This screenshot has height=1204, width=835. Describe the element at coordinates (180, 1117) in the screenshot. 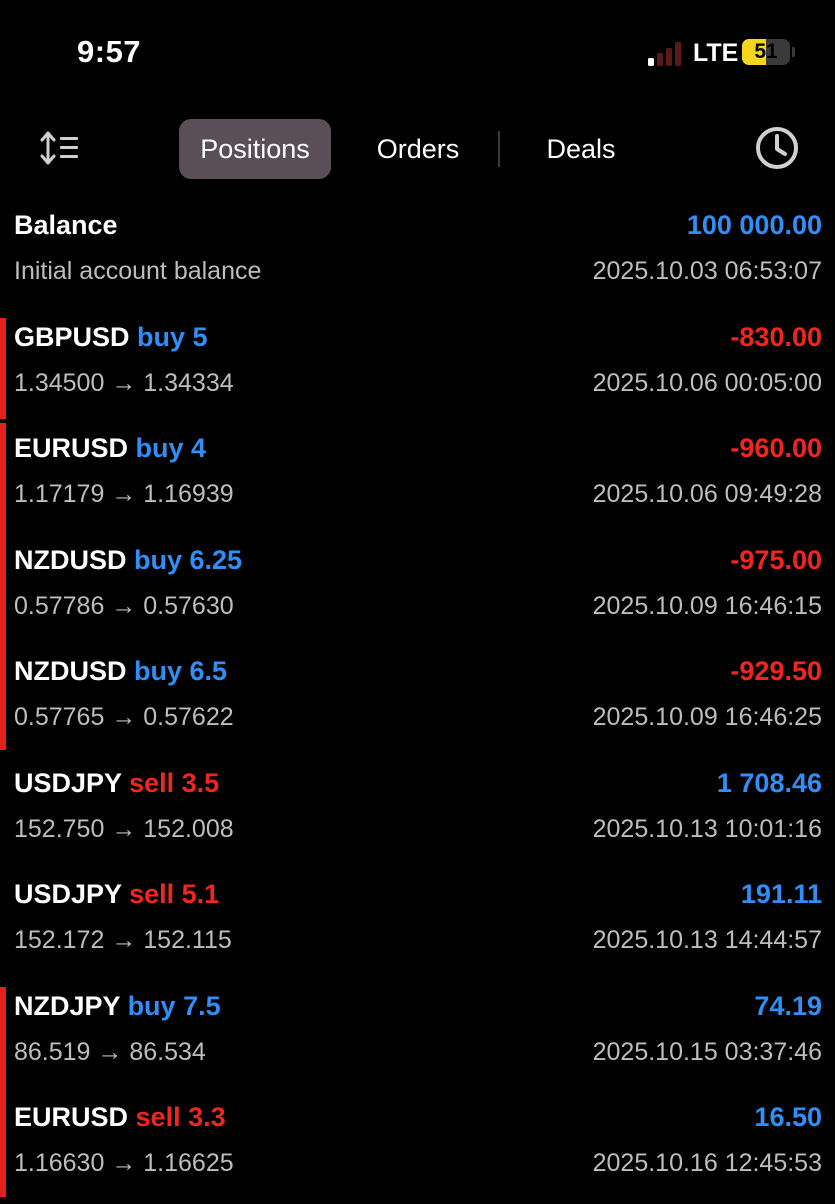

I see `deal-side: sell 3.3` at that location.